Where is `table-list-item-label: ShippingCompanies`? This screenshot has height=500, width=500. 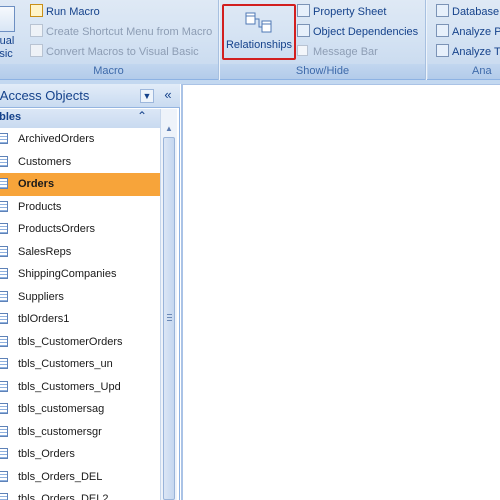 table-list-item-label: ShippingCompanies is located at coordinates (67, 274).